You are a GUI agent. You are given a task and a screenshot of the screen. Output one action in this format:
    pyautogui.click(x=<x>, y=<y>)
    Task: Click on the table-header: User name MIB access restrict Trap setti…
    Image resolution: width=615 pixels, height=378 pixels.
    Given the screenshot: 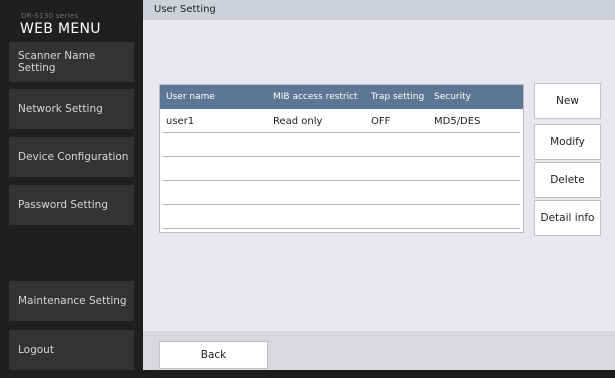 What is the action you would take?
    pyautogui.click(x=341, y=97)
    